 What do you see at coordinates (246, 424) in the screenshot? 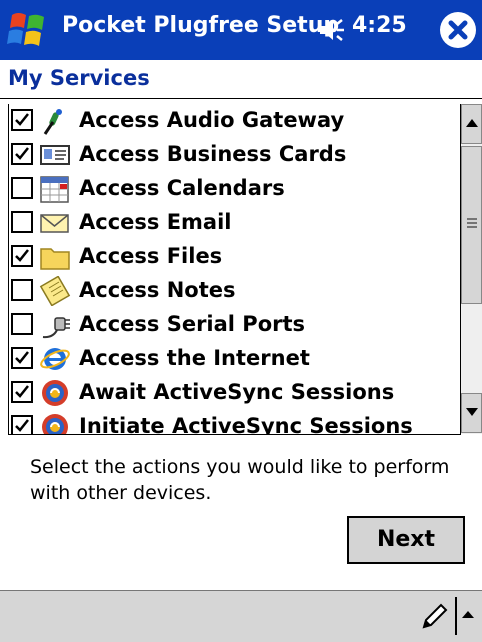
I see `service-label: Initiate ActiveSync Sessions` at bounding box center [246, 424].